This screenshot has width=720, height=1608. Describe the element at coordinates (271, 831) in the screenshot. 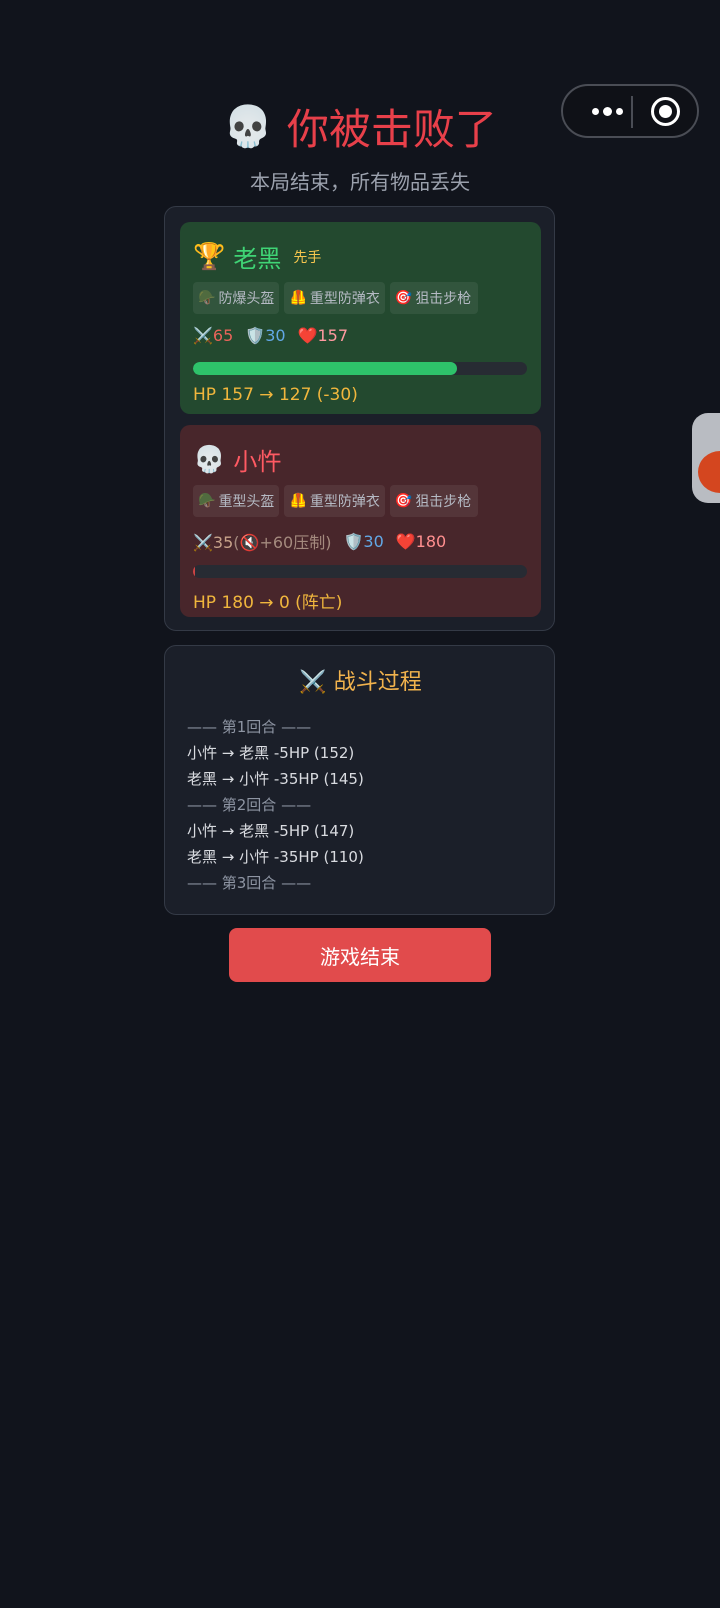

I see `battle-action: 小忤 → 老黑 -5HP (147)` at that location.